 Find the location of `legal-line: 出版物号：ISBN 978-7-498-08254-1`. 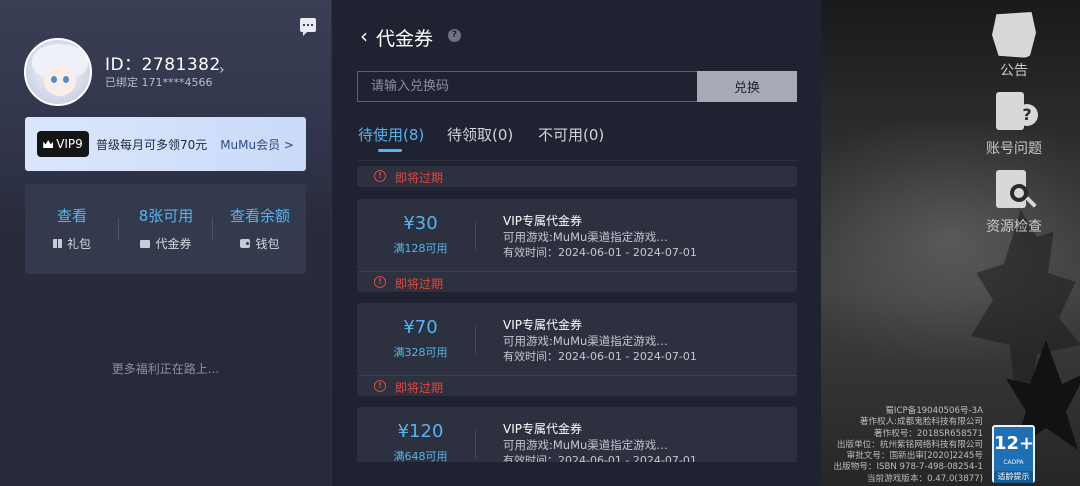

legal-line: 出版物号：ISBN 978-7-498-08254-1 is located at coordinates (908, 467).